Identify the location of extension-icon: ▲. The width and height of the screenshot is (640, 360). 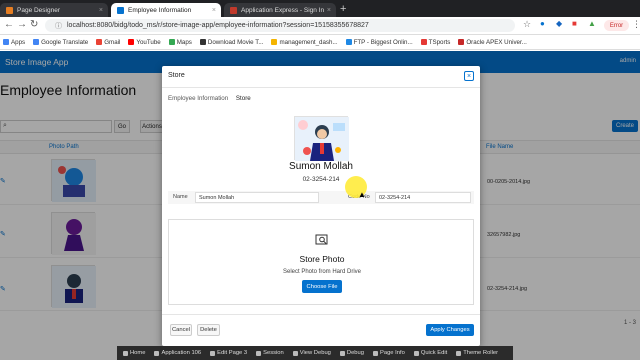
(592, 23).